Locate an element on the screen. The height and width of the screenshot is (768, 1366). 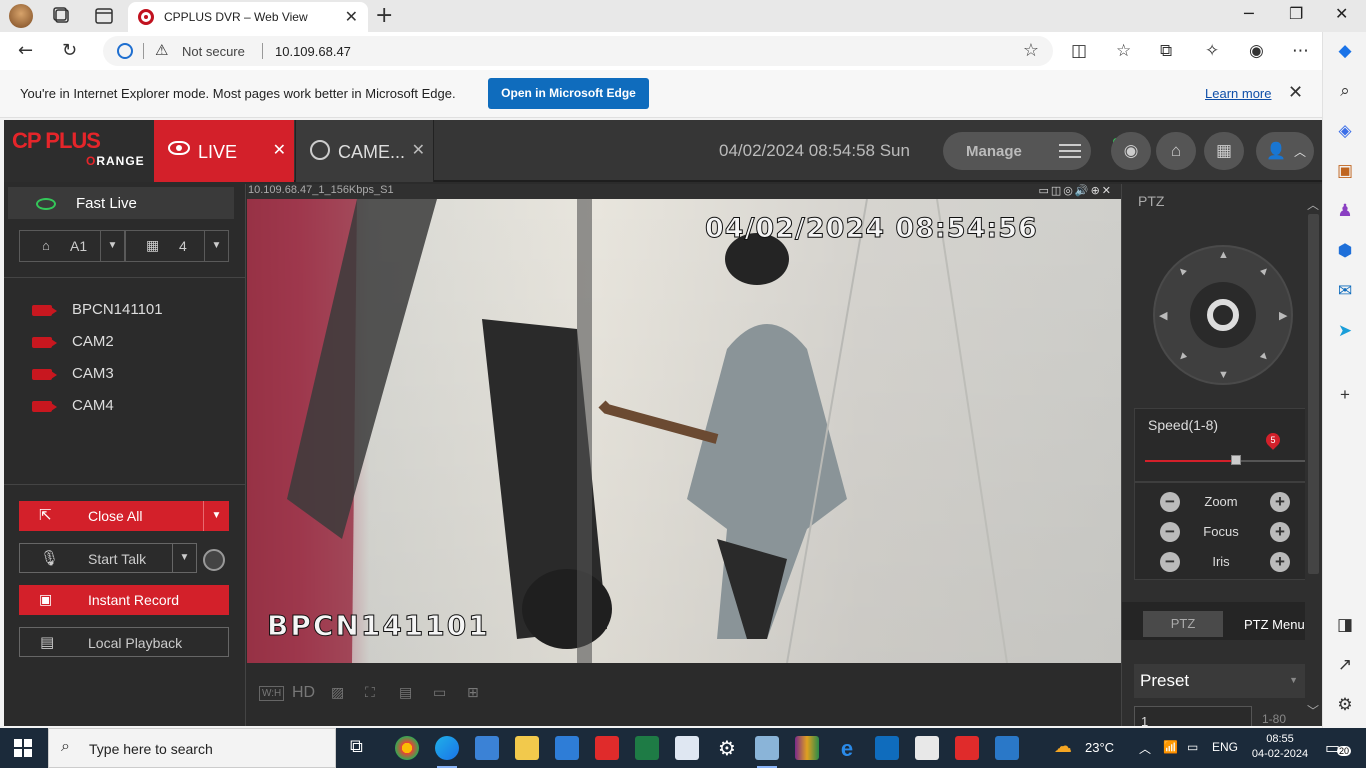
learn-more-link: Learn more is located at coordinates (1238, 93).